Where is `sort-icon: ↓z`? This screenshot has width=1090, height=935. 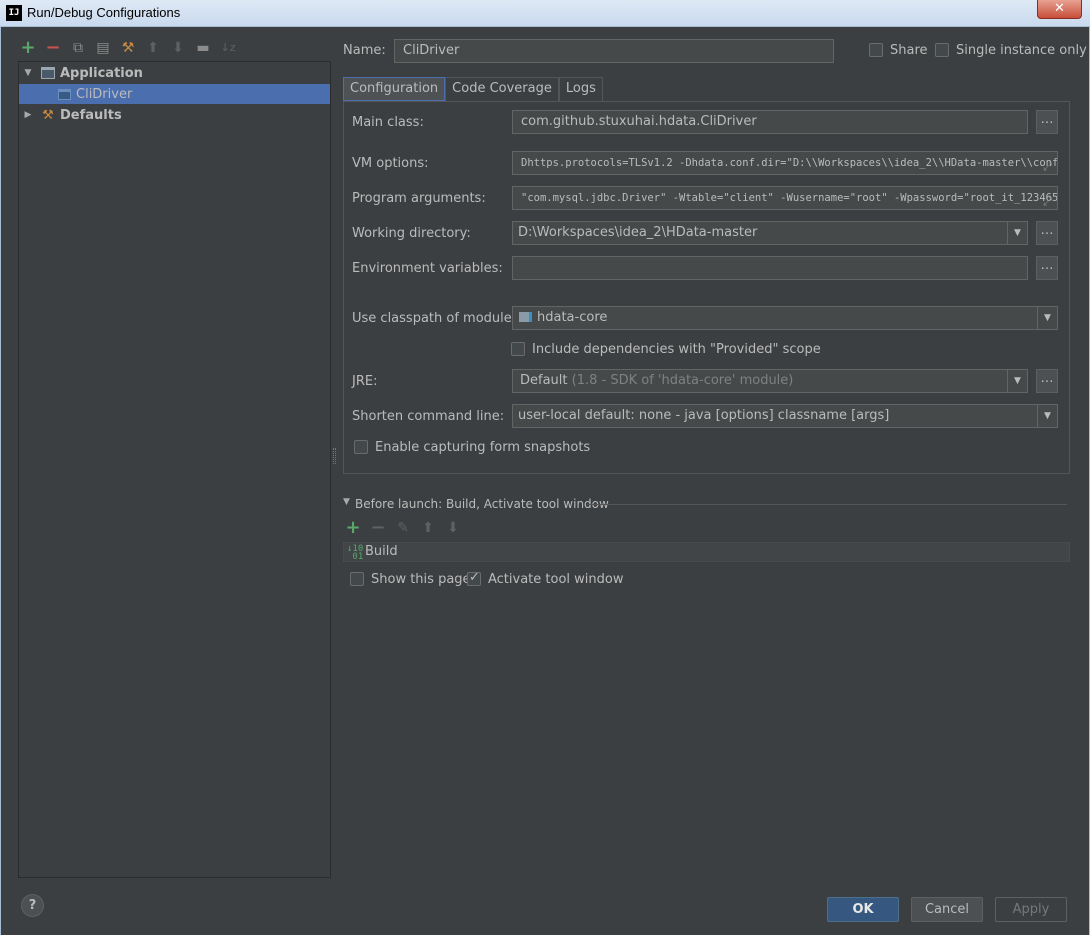 sort-icon: ↓z is located at coordinates (228, 48).